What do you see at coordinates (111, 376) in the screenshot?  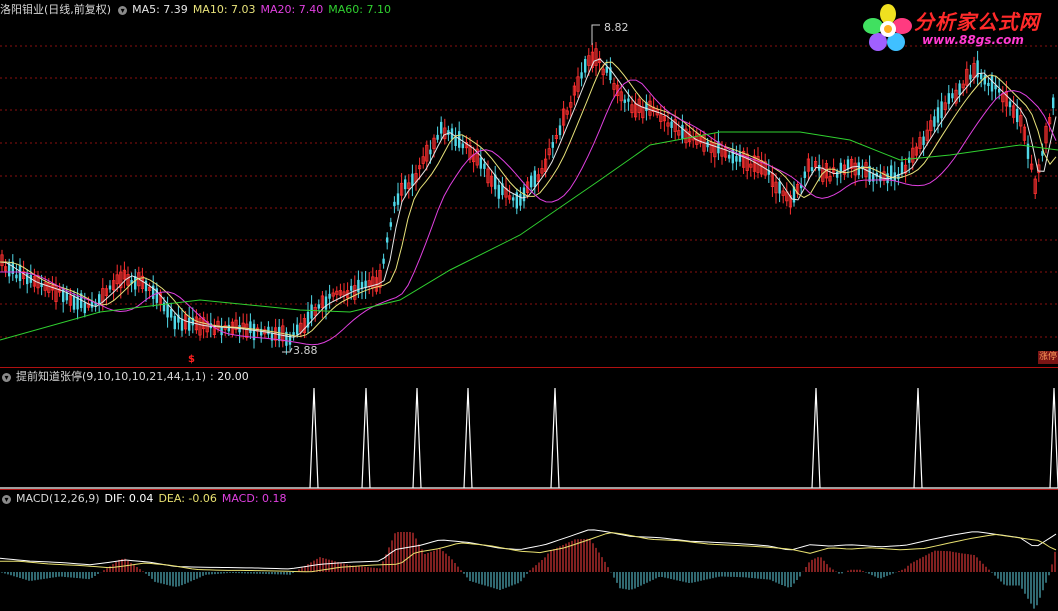 I see `indicator-title: 提前知道张停(9,10,10,10,21,44,1,1)` at bounding box center [111, 376].